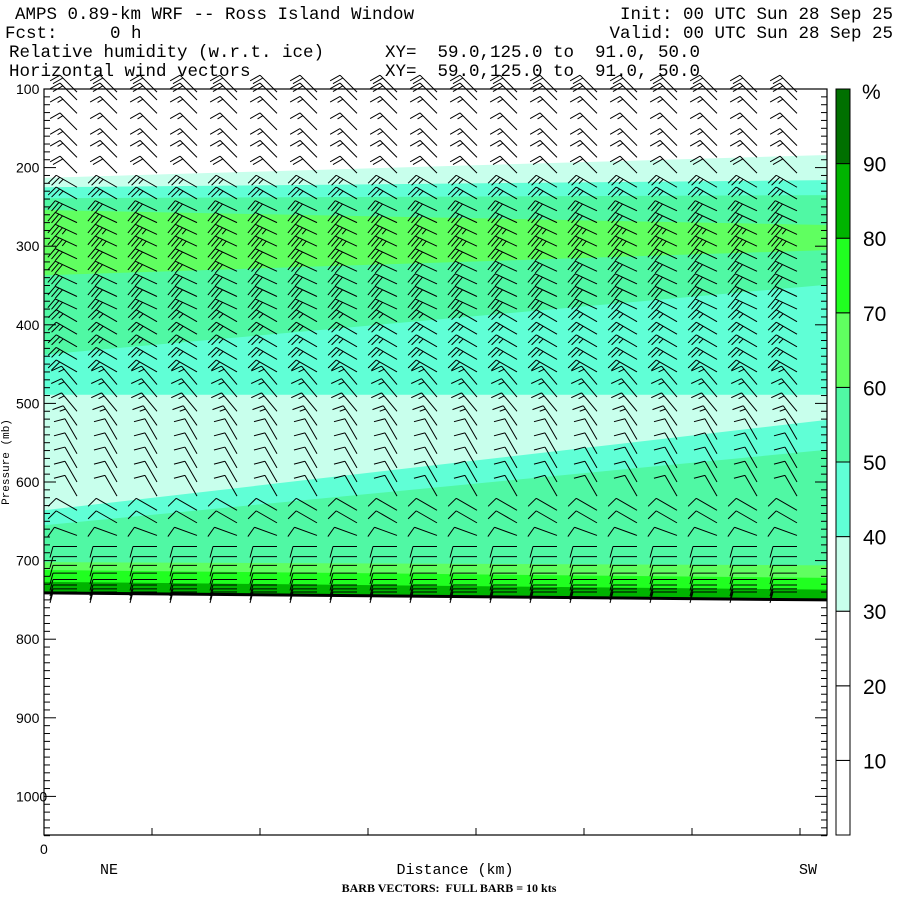 This screenshot has width=900, height=900. I want to click on init-time: Init: 00 UTC Sun 28 Sep 25, so click(756, 15).